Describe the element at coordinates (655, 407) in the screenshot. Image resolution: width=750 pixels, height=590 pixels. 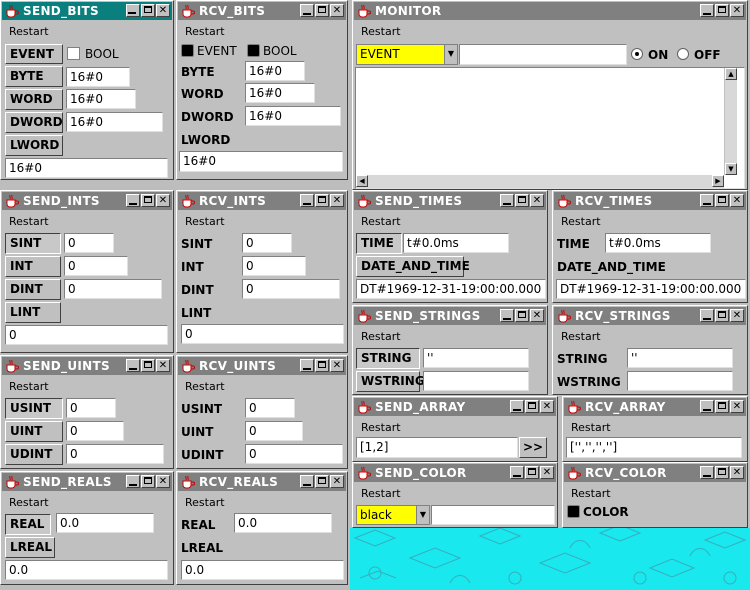
I see `rcv-array-titlebar: RCV_ARRAY ✕` at that location.